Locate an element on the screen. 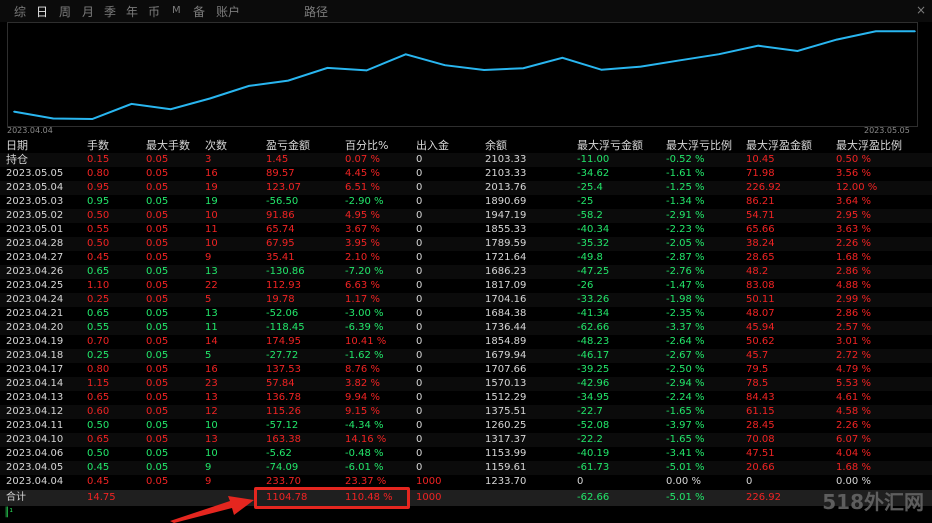 Image resolution: width=932 pixels, height=523 pixels. cell-pnl-amount: -130.86 is located at coordinates (285, 271).